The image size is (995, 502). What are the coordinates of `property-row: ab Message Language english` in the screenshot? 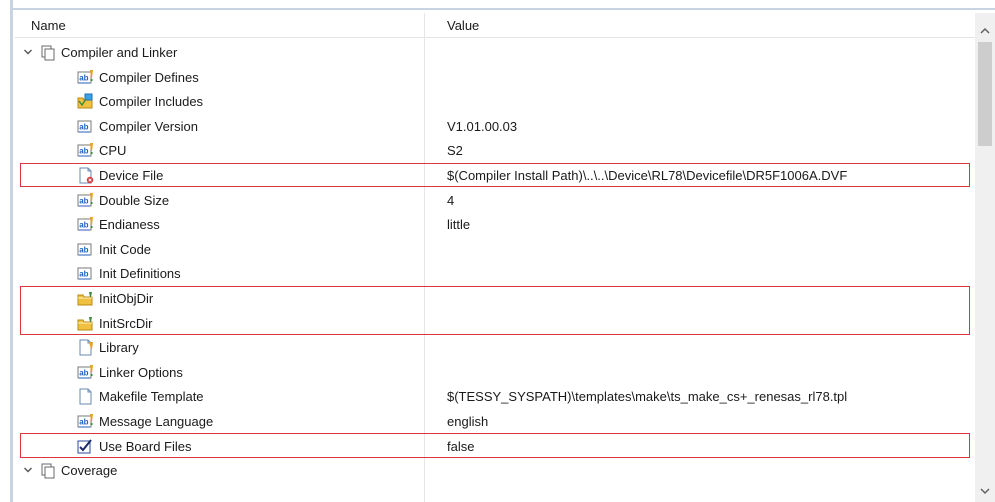 It's located at (495, 421).